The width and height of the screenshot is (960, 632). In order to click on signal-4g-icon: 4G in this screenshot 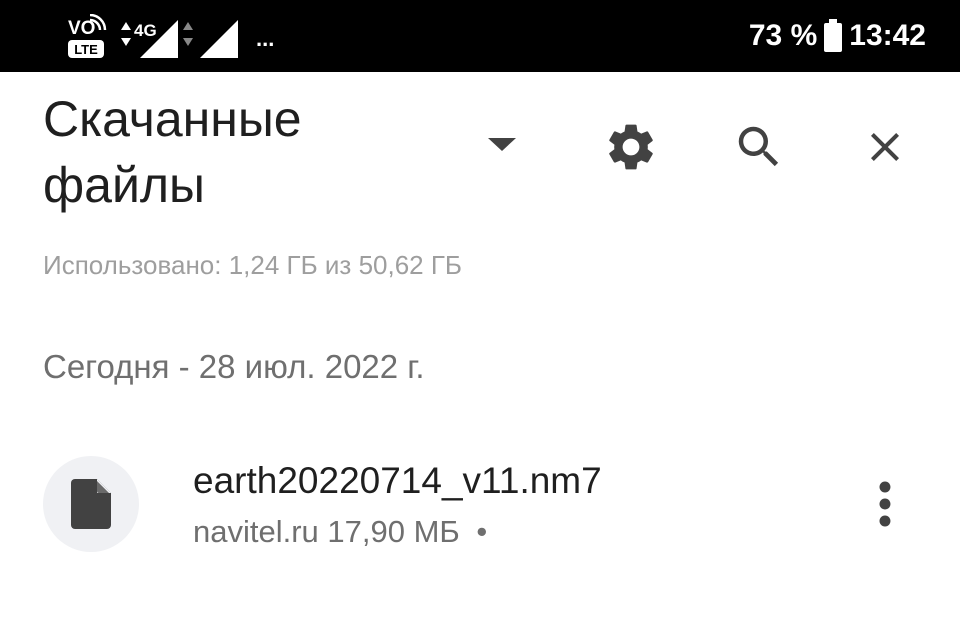, I will do `click(149, 39)`.